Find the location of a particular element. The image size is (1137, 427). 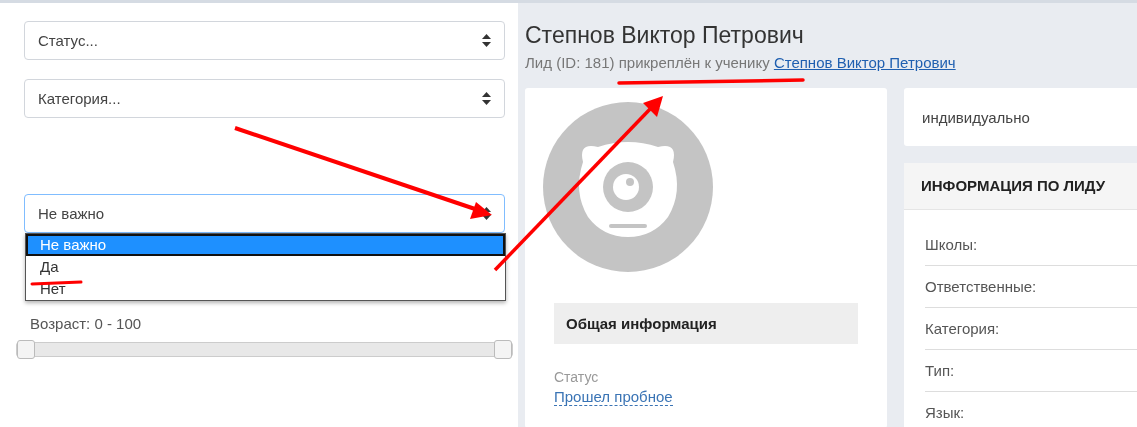

dropdown-option: Нет is located at coordinates (265, 289).